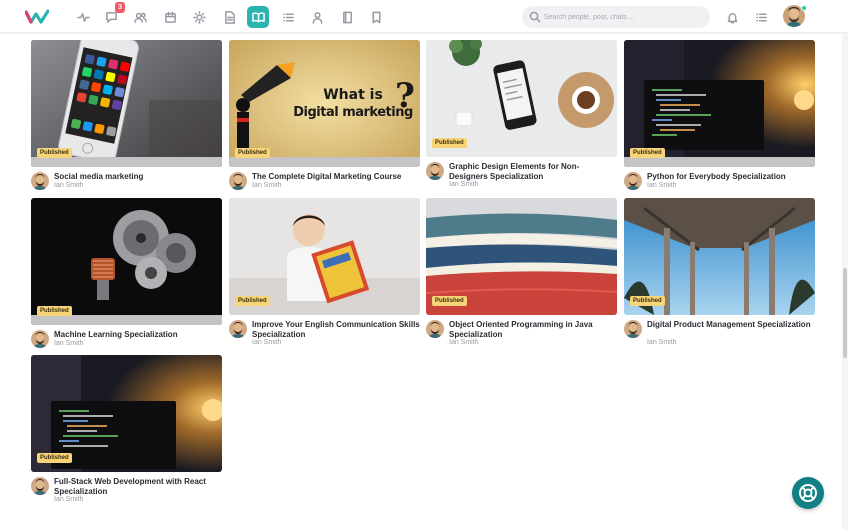 The width and height of the screenshot is (848, 530). Describe the element at coordinates (804, 8) in the screenshot. I see `online-status-dot` at that location.